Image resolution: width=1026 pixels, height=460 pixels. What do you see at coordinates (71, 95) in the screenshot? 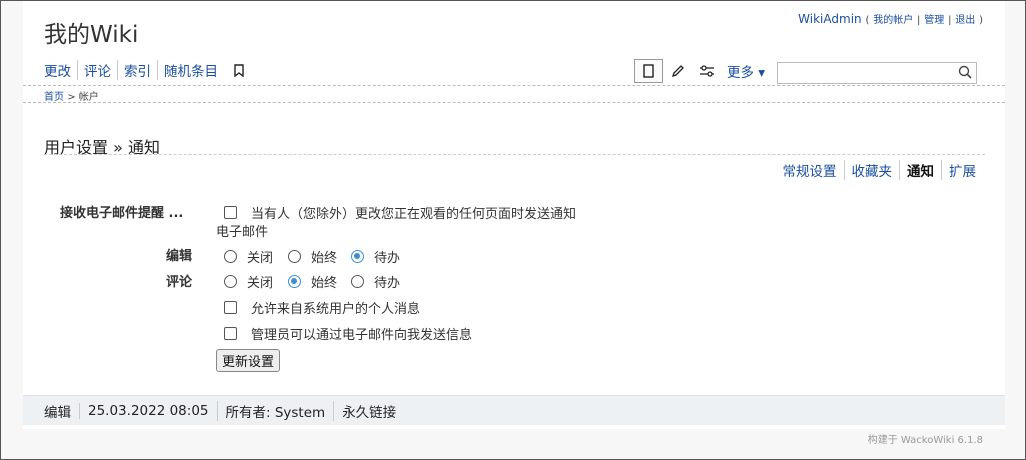
I see `breadcrumb: 首页 > 帐户` at bounding box center [71, 95].